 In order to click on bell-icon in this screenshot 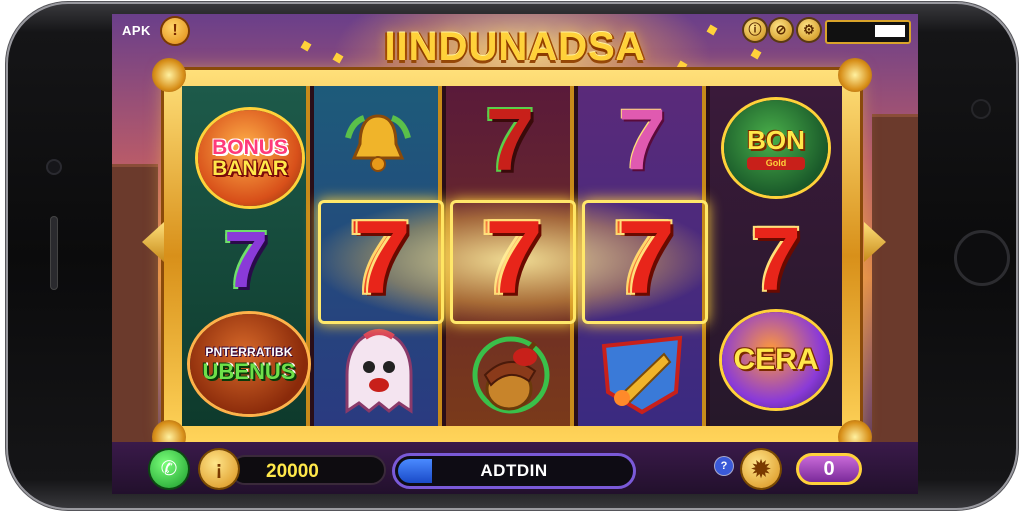, I will do `click(378, 144)`.